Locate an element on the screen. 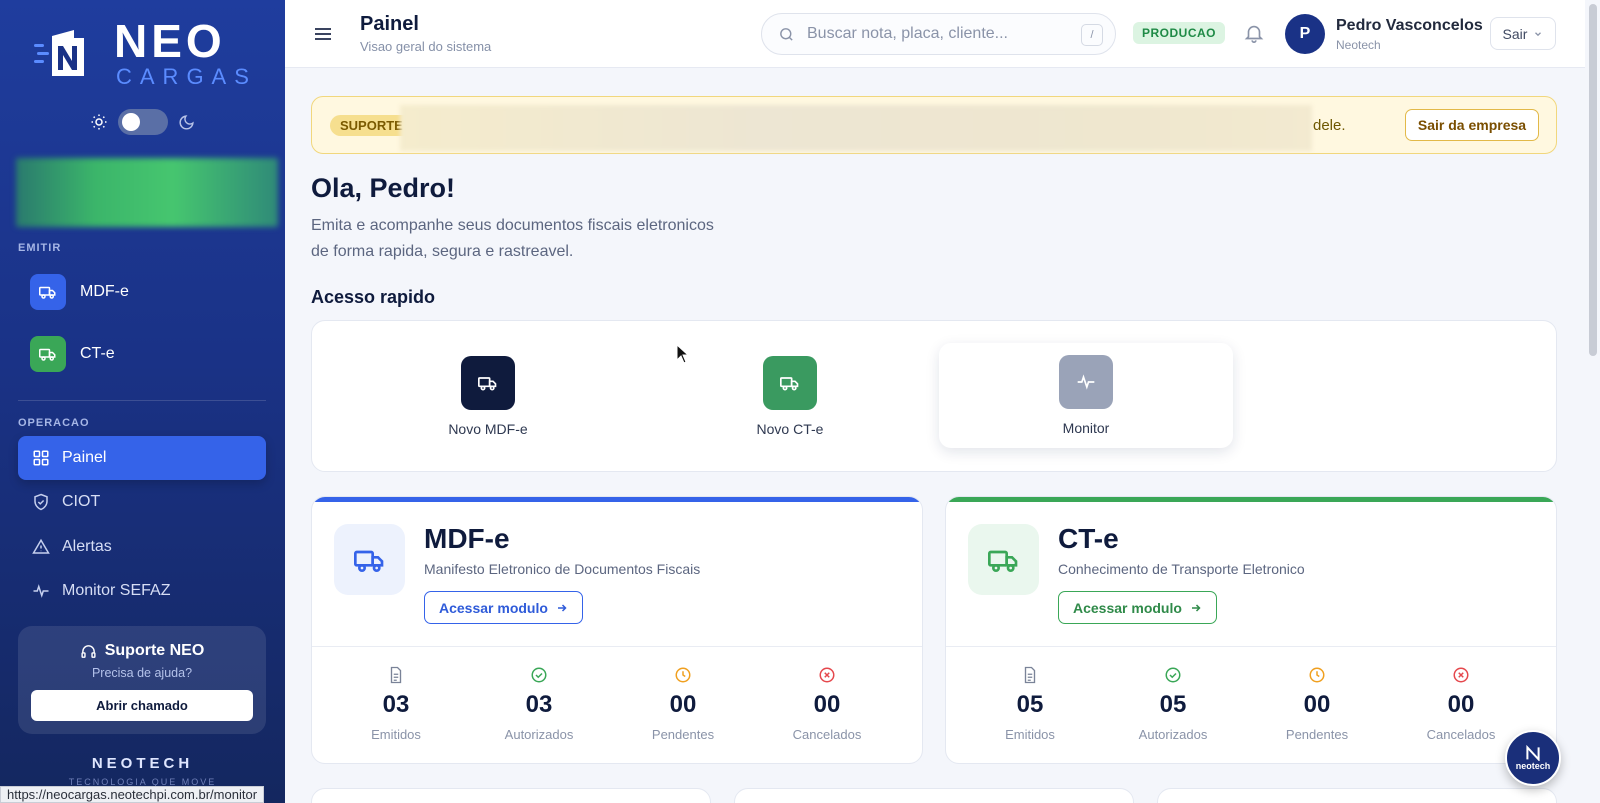 The image size is (1600, 803). search-input is located at coordinates (937, 34).